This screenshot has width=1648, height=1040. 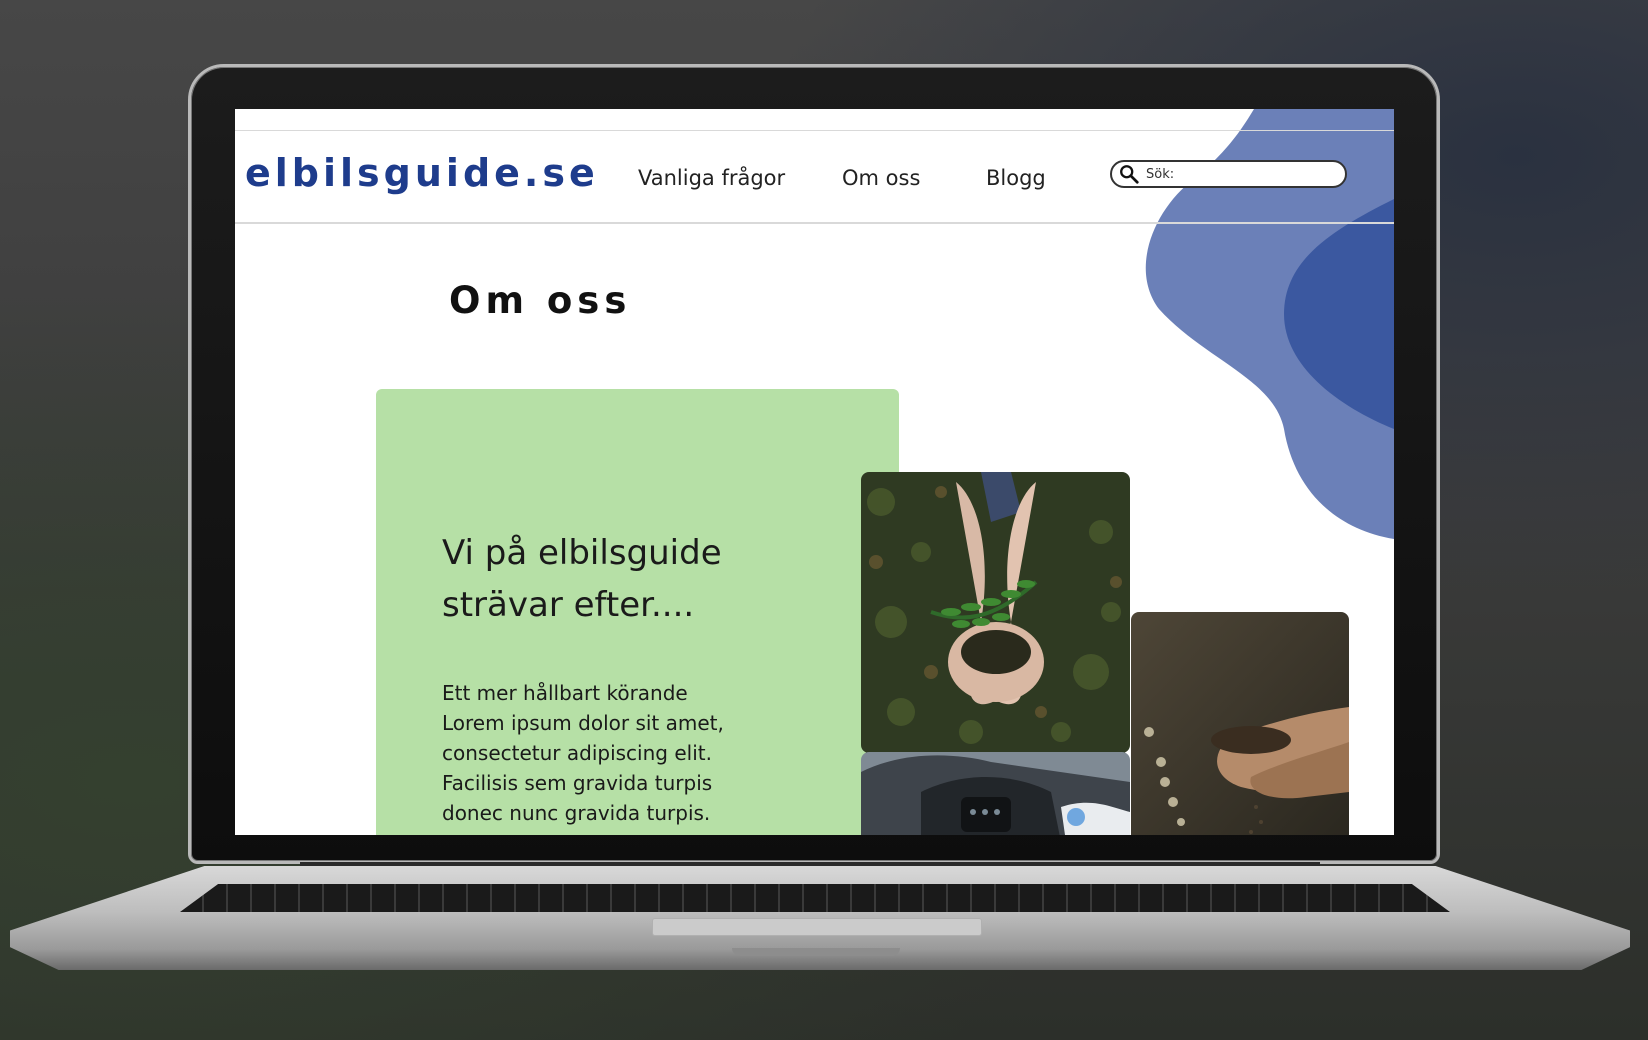 I want to click on about-text-line: donec nunc gravida turpis., so click(x=576, y=813).